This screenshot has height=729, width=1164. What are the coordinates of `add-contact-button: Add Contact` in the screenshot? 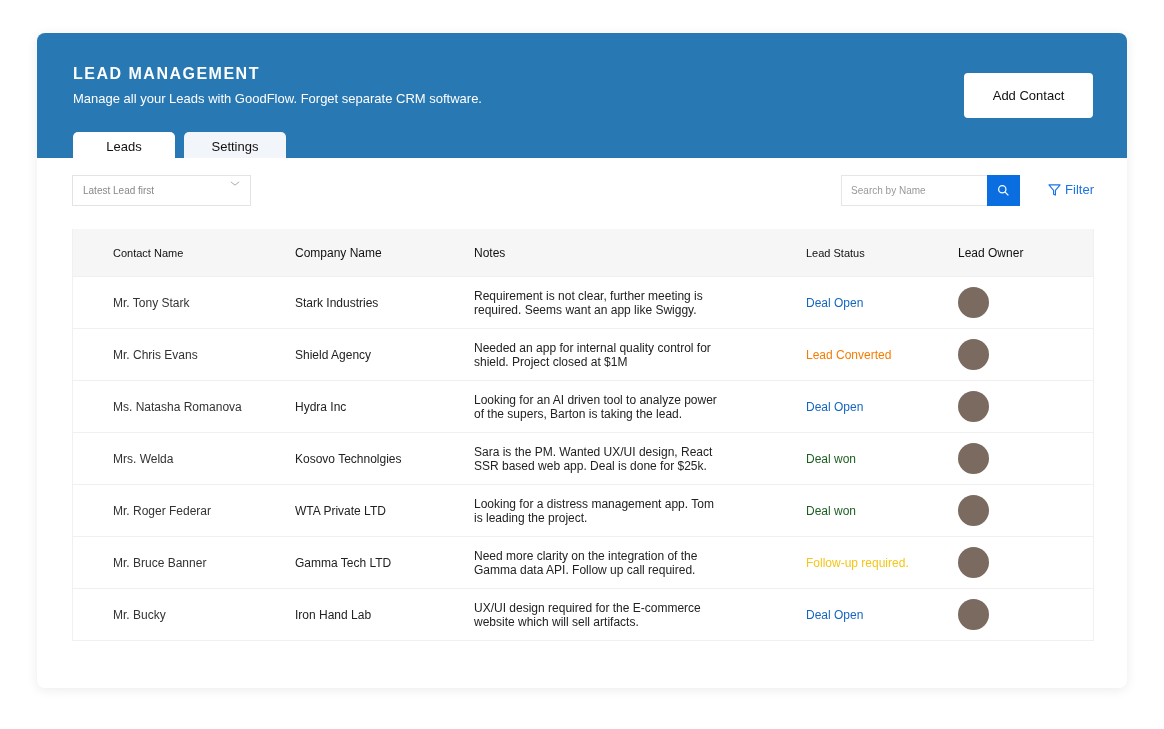 It's located at (1028, 95).